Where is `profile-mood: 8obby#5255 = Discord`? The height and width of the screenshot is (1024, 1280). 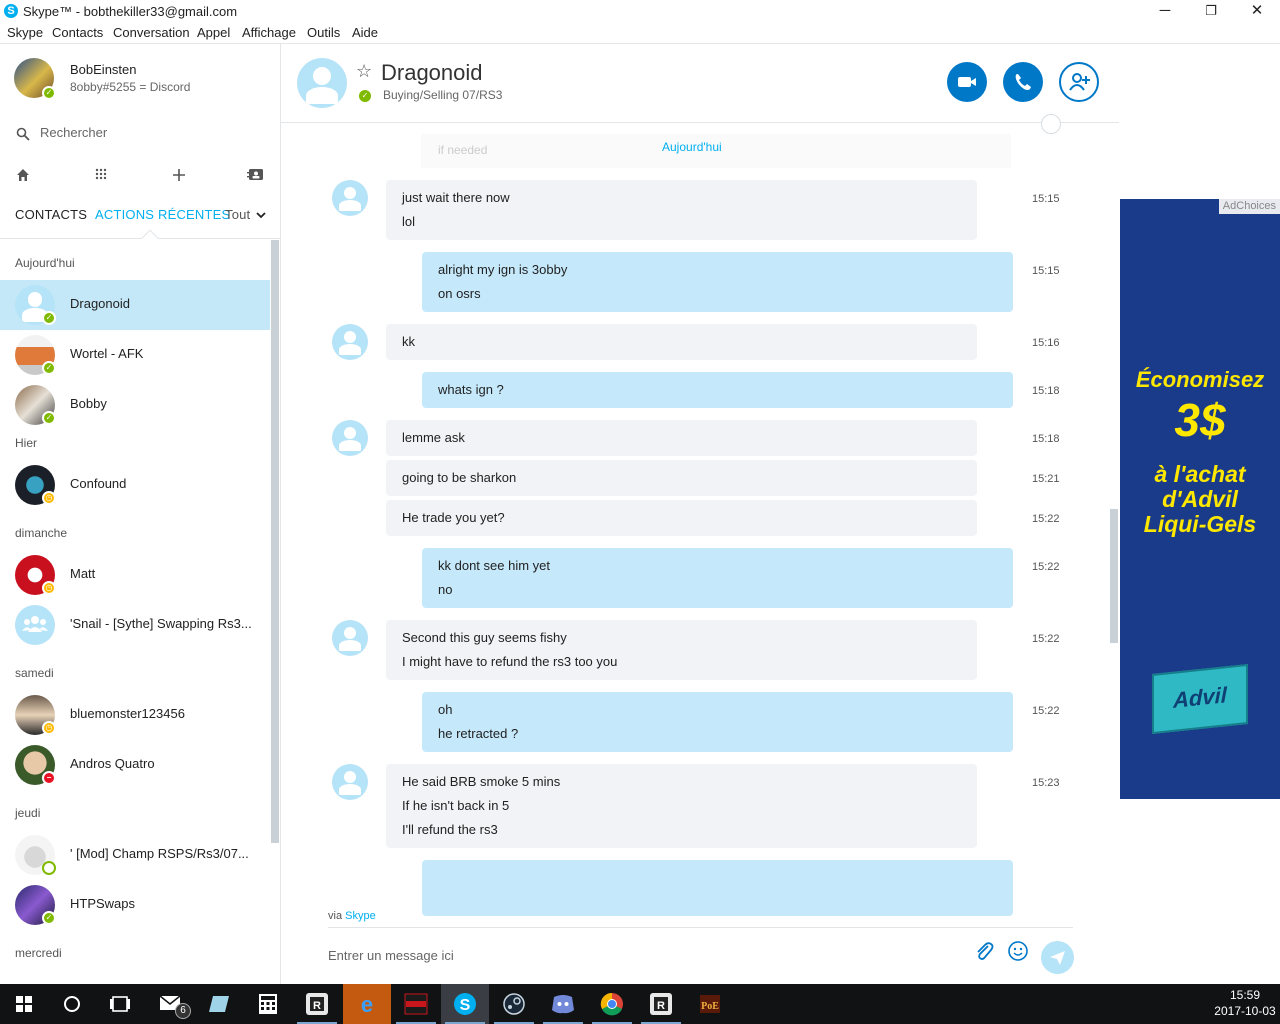
profile-mood: 8obby#5255 = Discord is located at coordinates (130, 87).